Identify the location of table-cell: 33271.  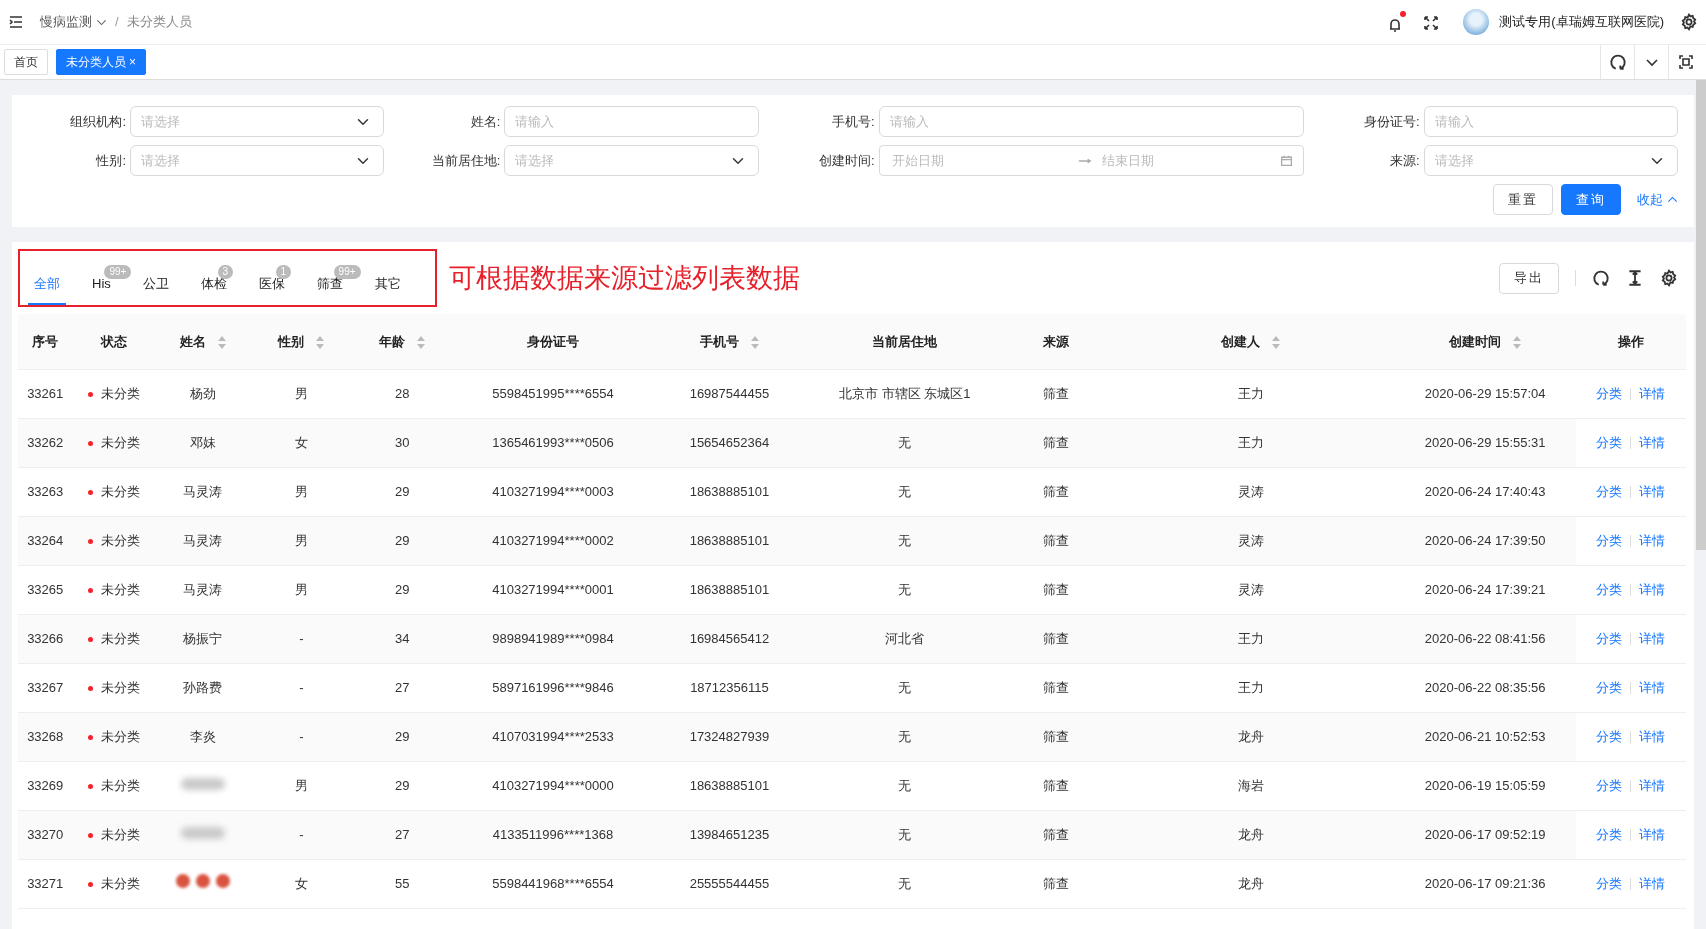
(45, 883).